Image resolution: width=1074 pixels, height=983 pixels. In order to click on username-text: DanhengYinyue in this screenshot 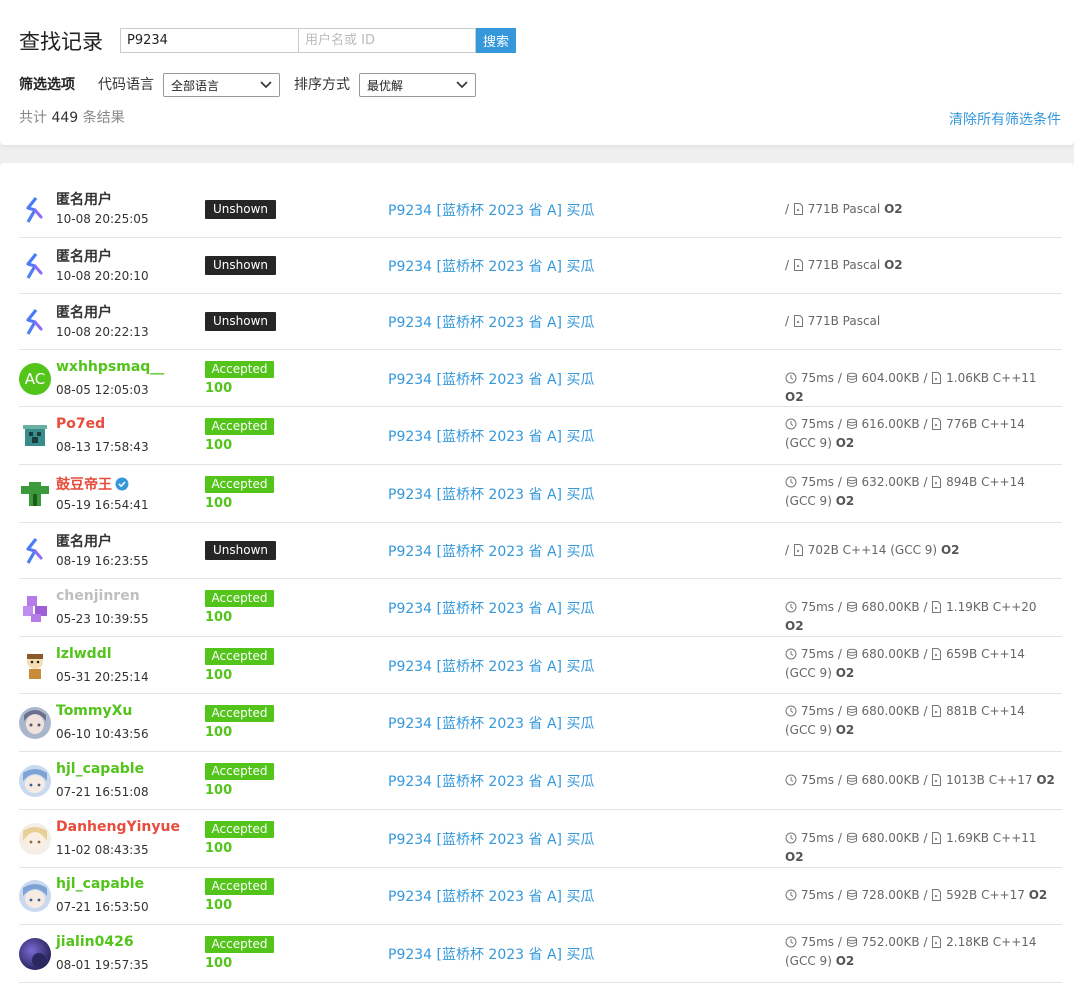, I will do `click(118, 827)`.